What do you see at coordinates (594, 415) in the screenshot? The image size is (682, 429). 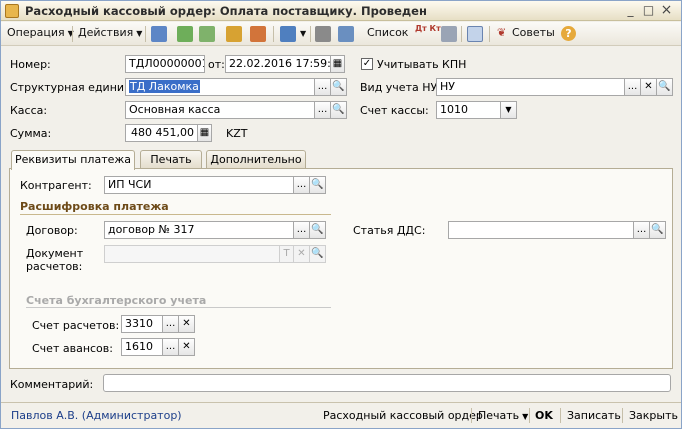 I see `save-button: Записать` at bounding box center [594, 415].